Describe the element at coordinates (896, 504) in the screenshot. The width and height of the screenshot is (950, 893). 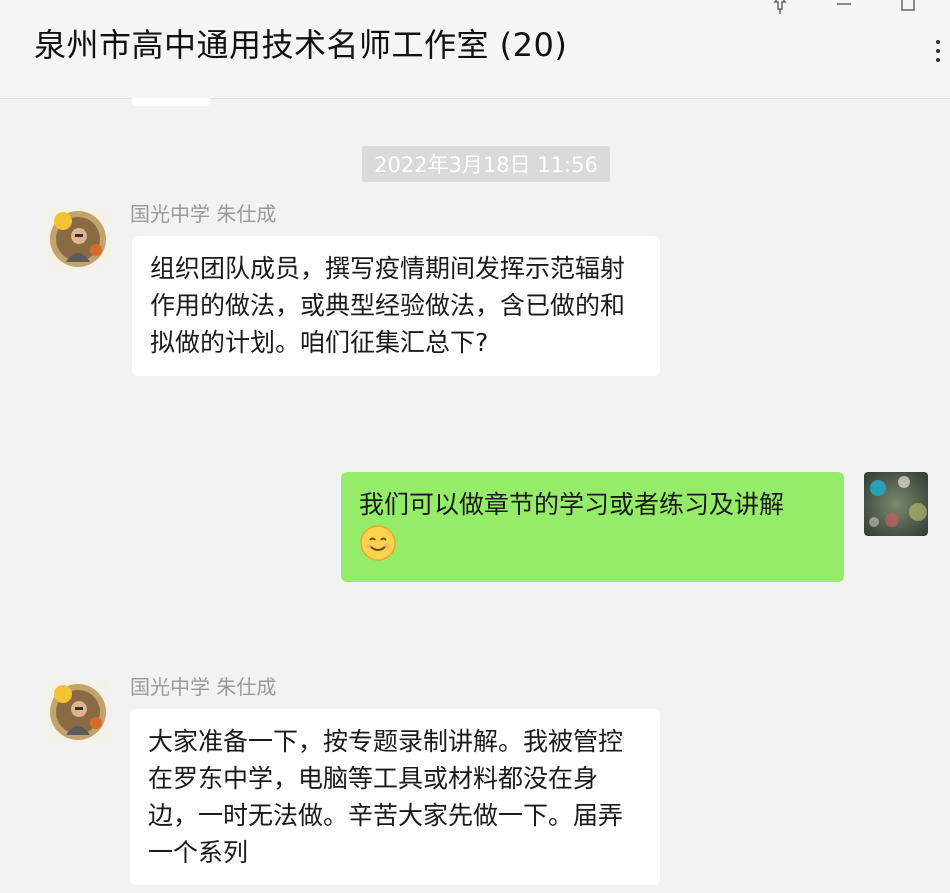
I see `avatar-self` at that location.